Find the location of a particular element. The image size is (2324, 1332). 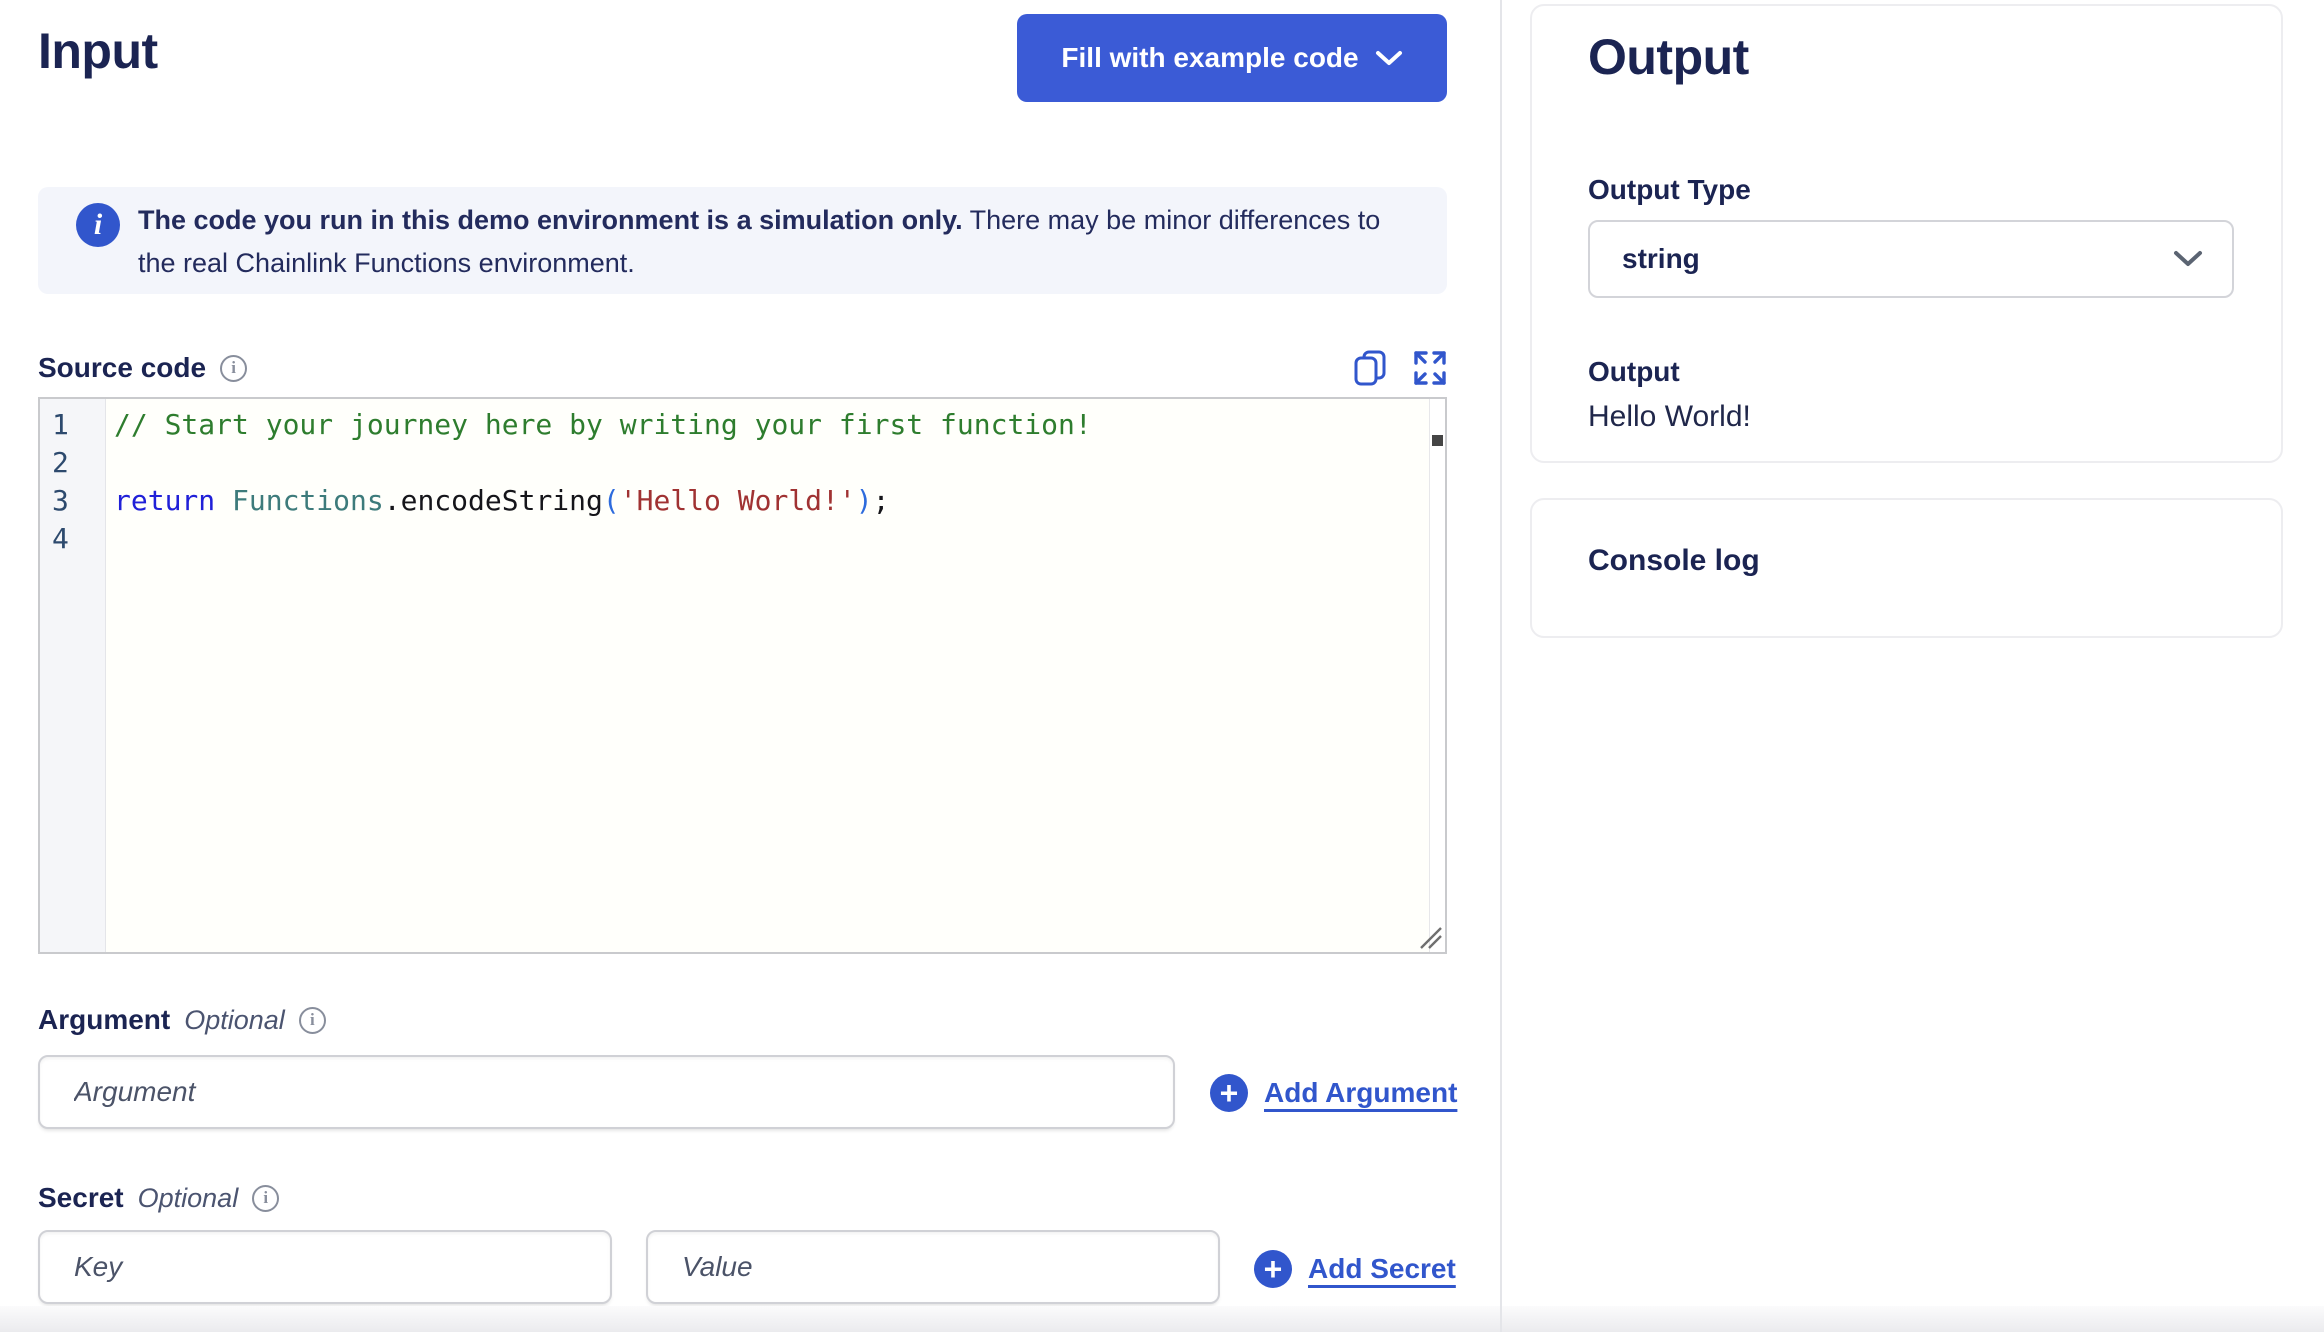

add-argument-link: Add Argument is located at coordinates (1360, 1093).